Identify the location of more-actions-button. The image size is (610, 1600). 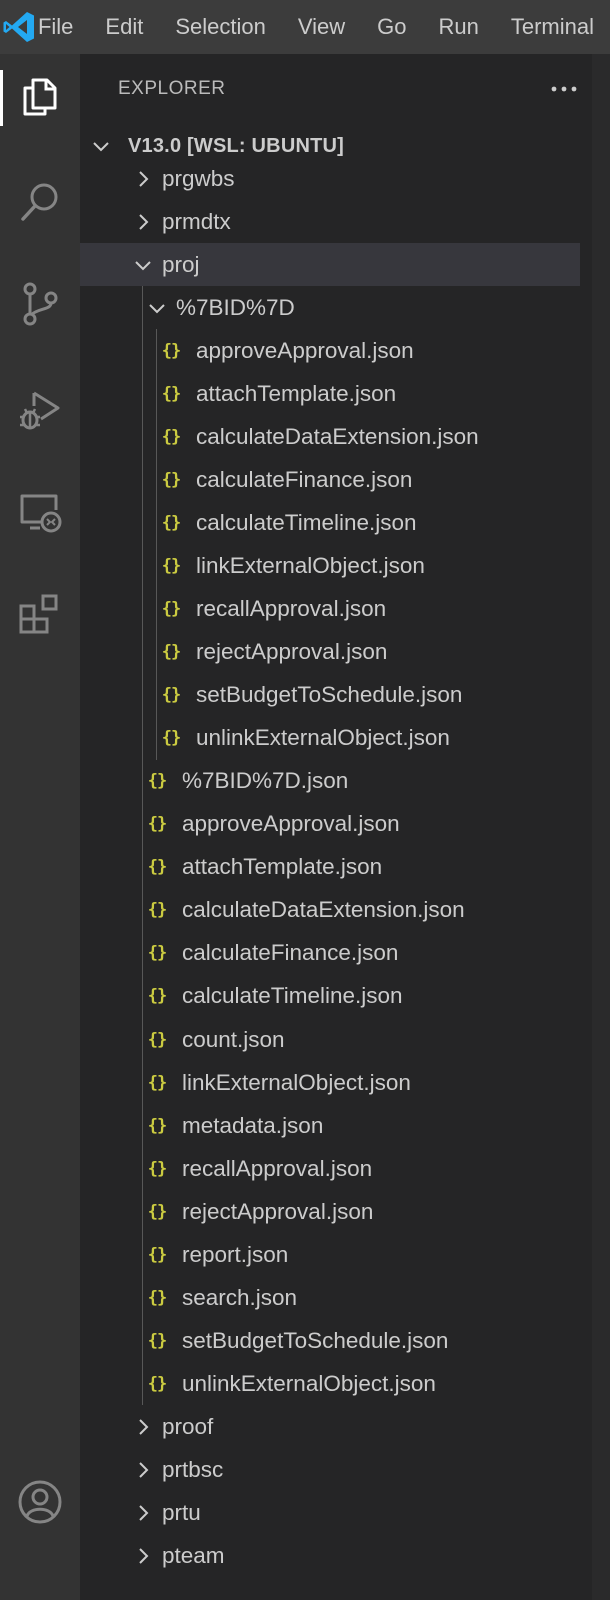
(564, 89).